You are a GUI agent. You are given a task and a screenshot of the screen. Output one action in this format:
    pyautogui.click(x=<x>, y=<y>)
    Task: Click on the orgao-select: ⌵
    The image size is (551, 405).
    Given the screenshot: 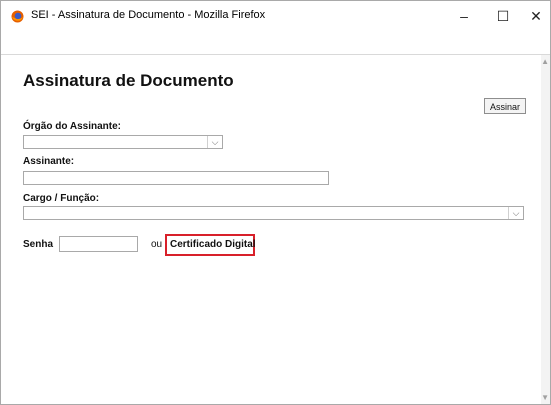 What is the action you would take?
    pyautogui.click(x=123, y=142)
    